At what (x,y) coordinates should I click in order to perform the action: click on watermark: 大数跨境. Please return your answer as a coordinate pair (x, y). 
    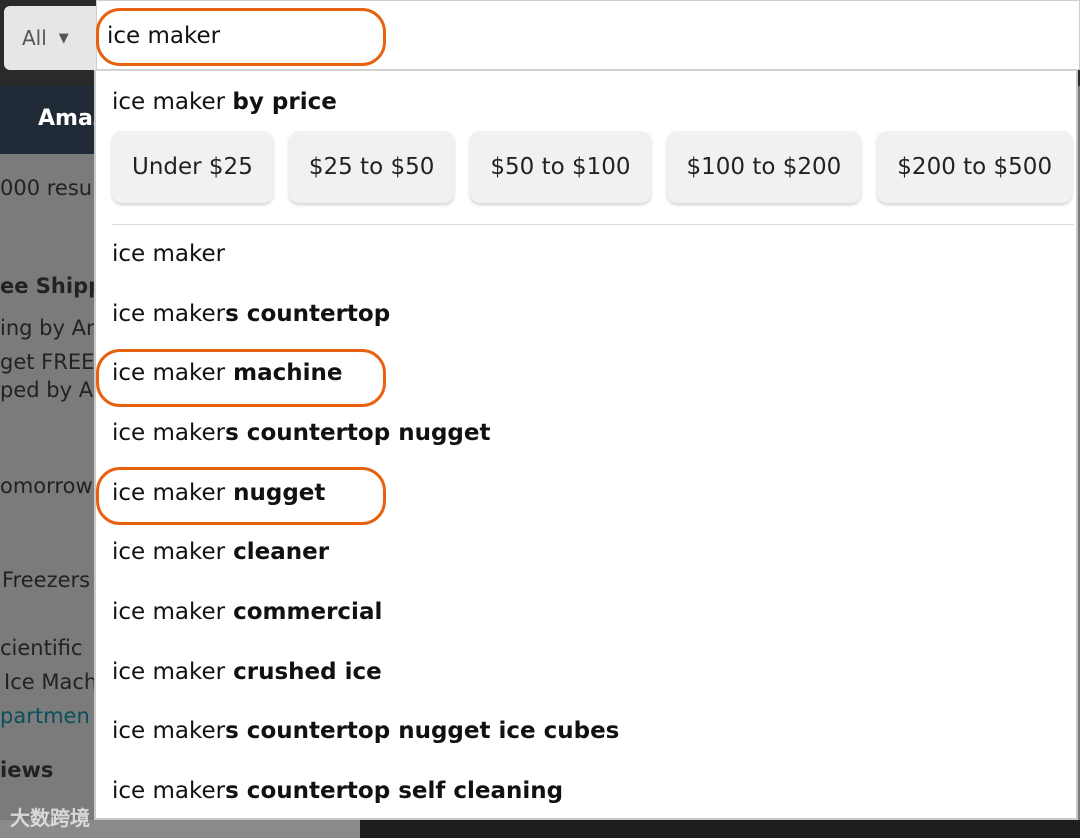
    Looking at the image, I should click on (50, 818).